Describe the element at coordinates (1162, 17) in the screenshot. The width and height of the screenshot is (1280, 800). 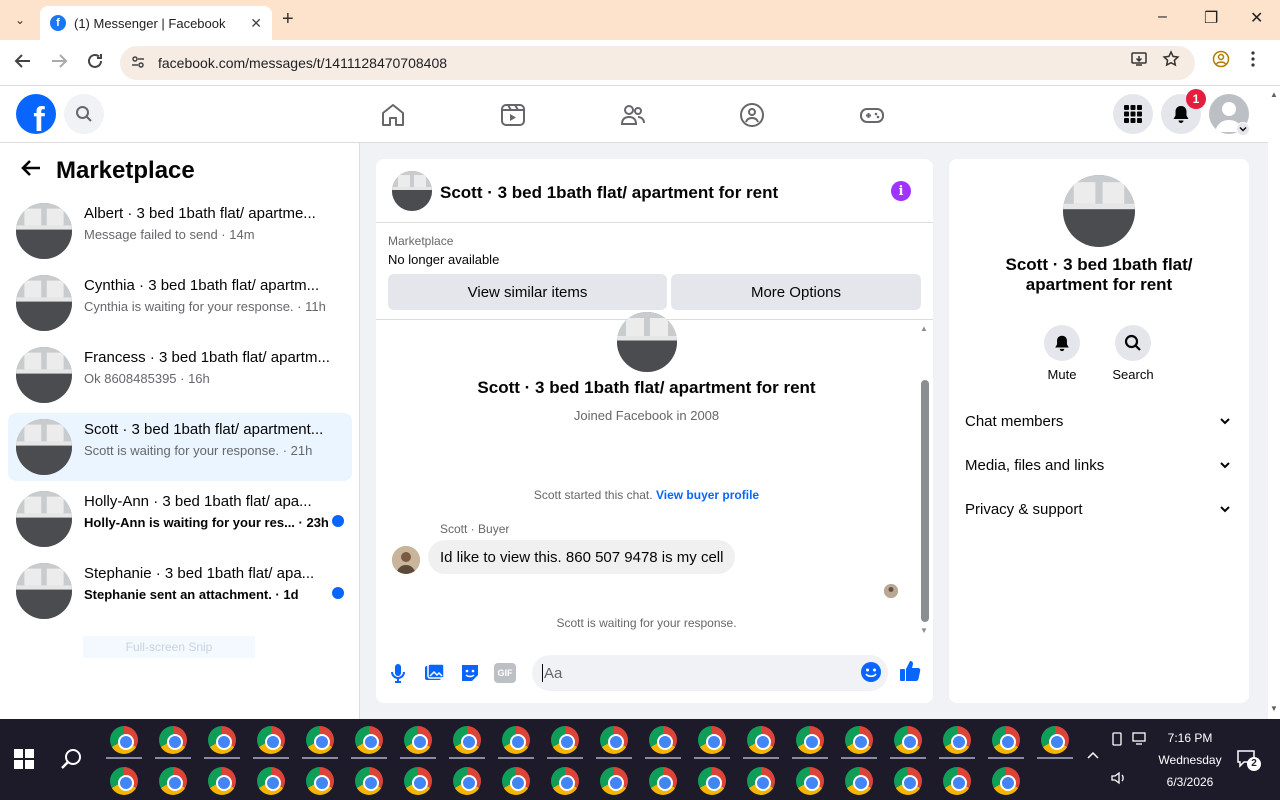
I see `minimize-button: –` at that location.